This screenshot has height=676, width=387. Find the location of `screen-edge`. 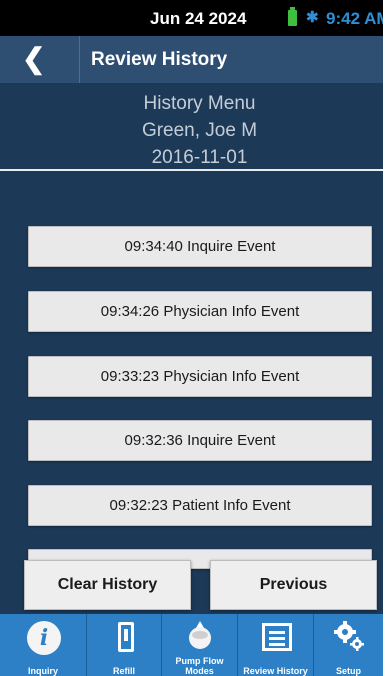

screen-edge is located at coordinates (385, 338).